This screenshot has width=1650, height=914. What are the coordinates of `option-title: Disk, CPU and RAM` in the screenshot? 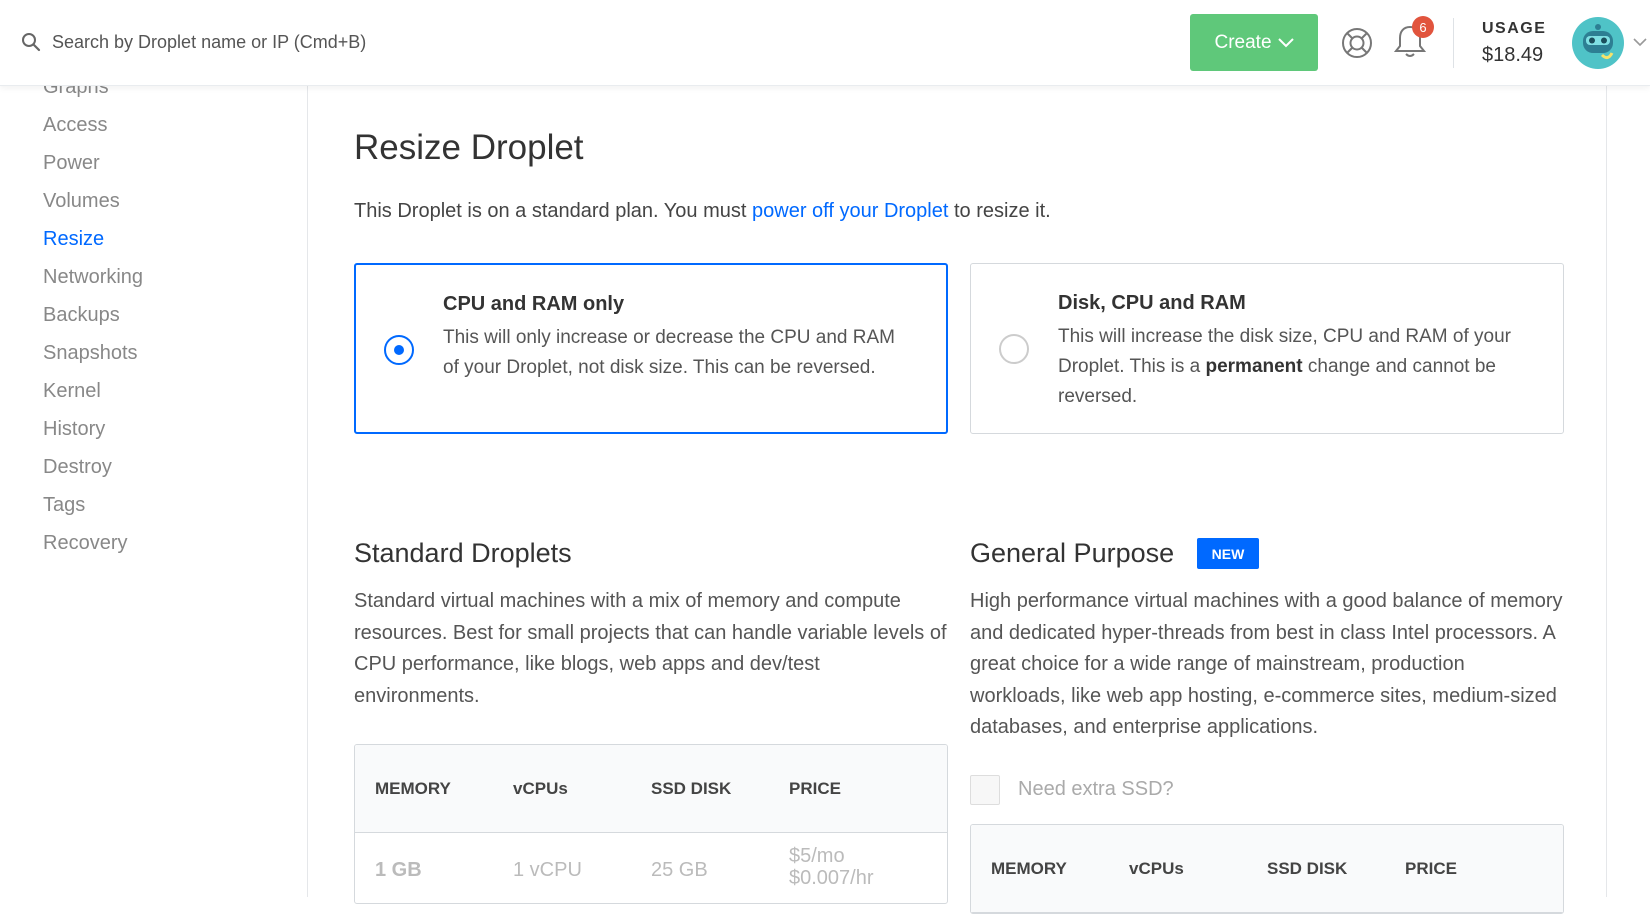 It's located at (1152, 303).